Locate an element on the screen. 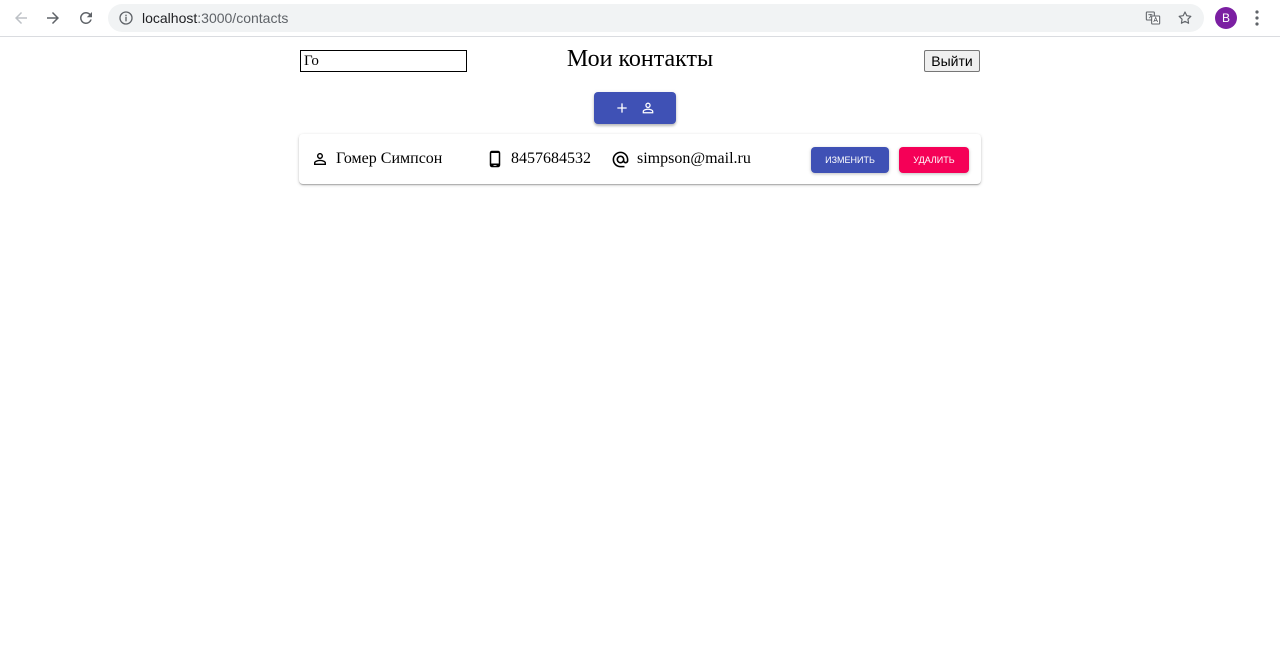  arrow-left-icon is located at coordinates (21, 18).